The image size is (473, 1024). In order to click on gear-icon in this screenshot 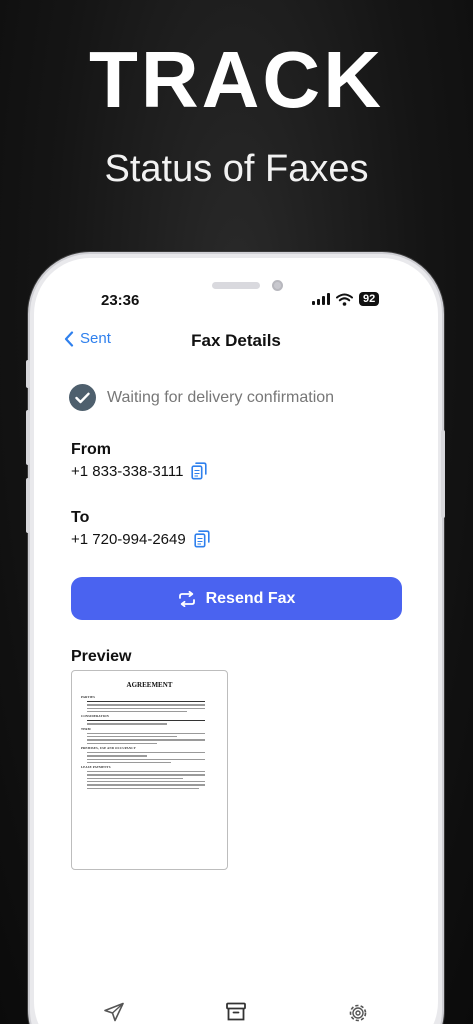, I will do `click(358, 1013)`.